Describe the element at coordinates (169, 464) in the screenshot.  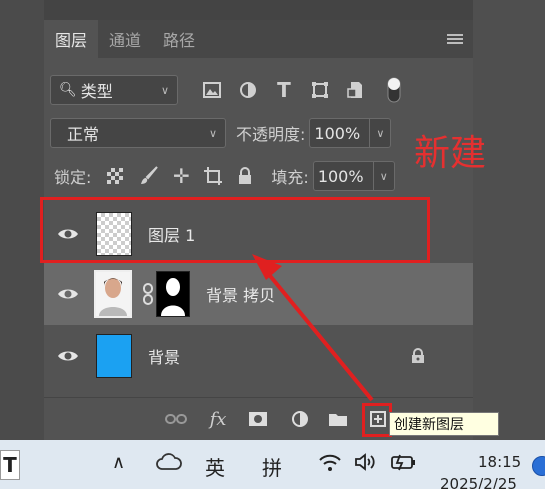
I see `cloud-icon` at that location.